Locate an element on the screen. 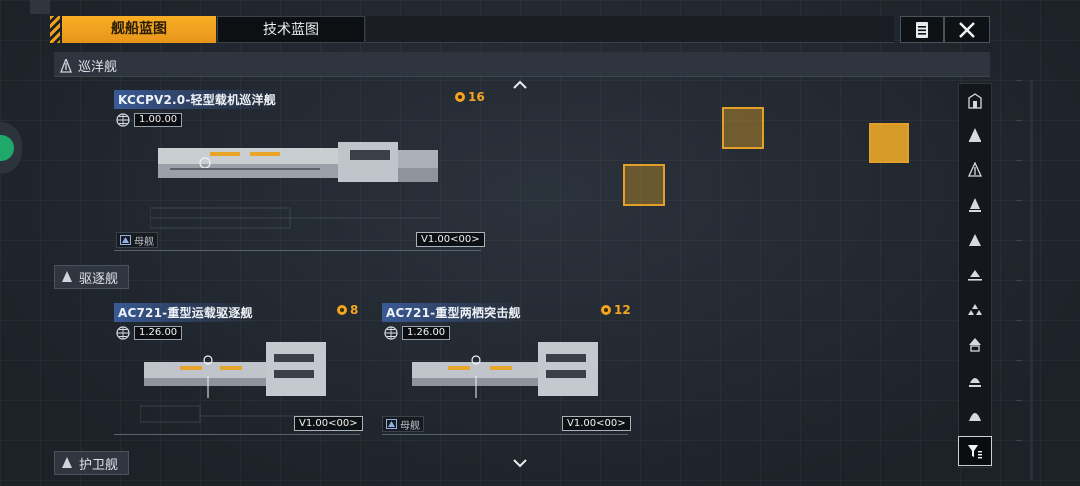  ship-model-assault is located at coordinates (508, 381).